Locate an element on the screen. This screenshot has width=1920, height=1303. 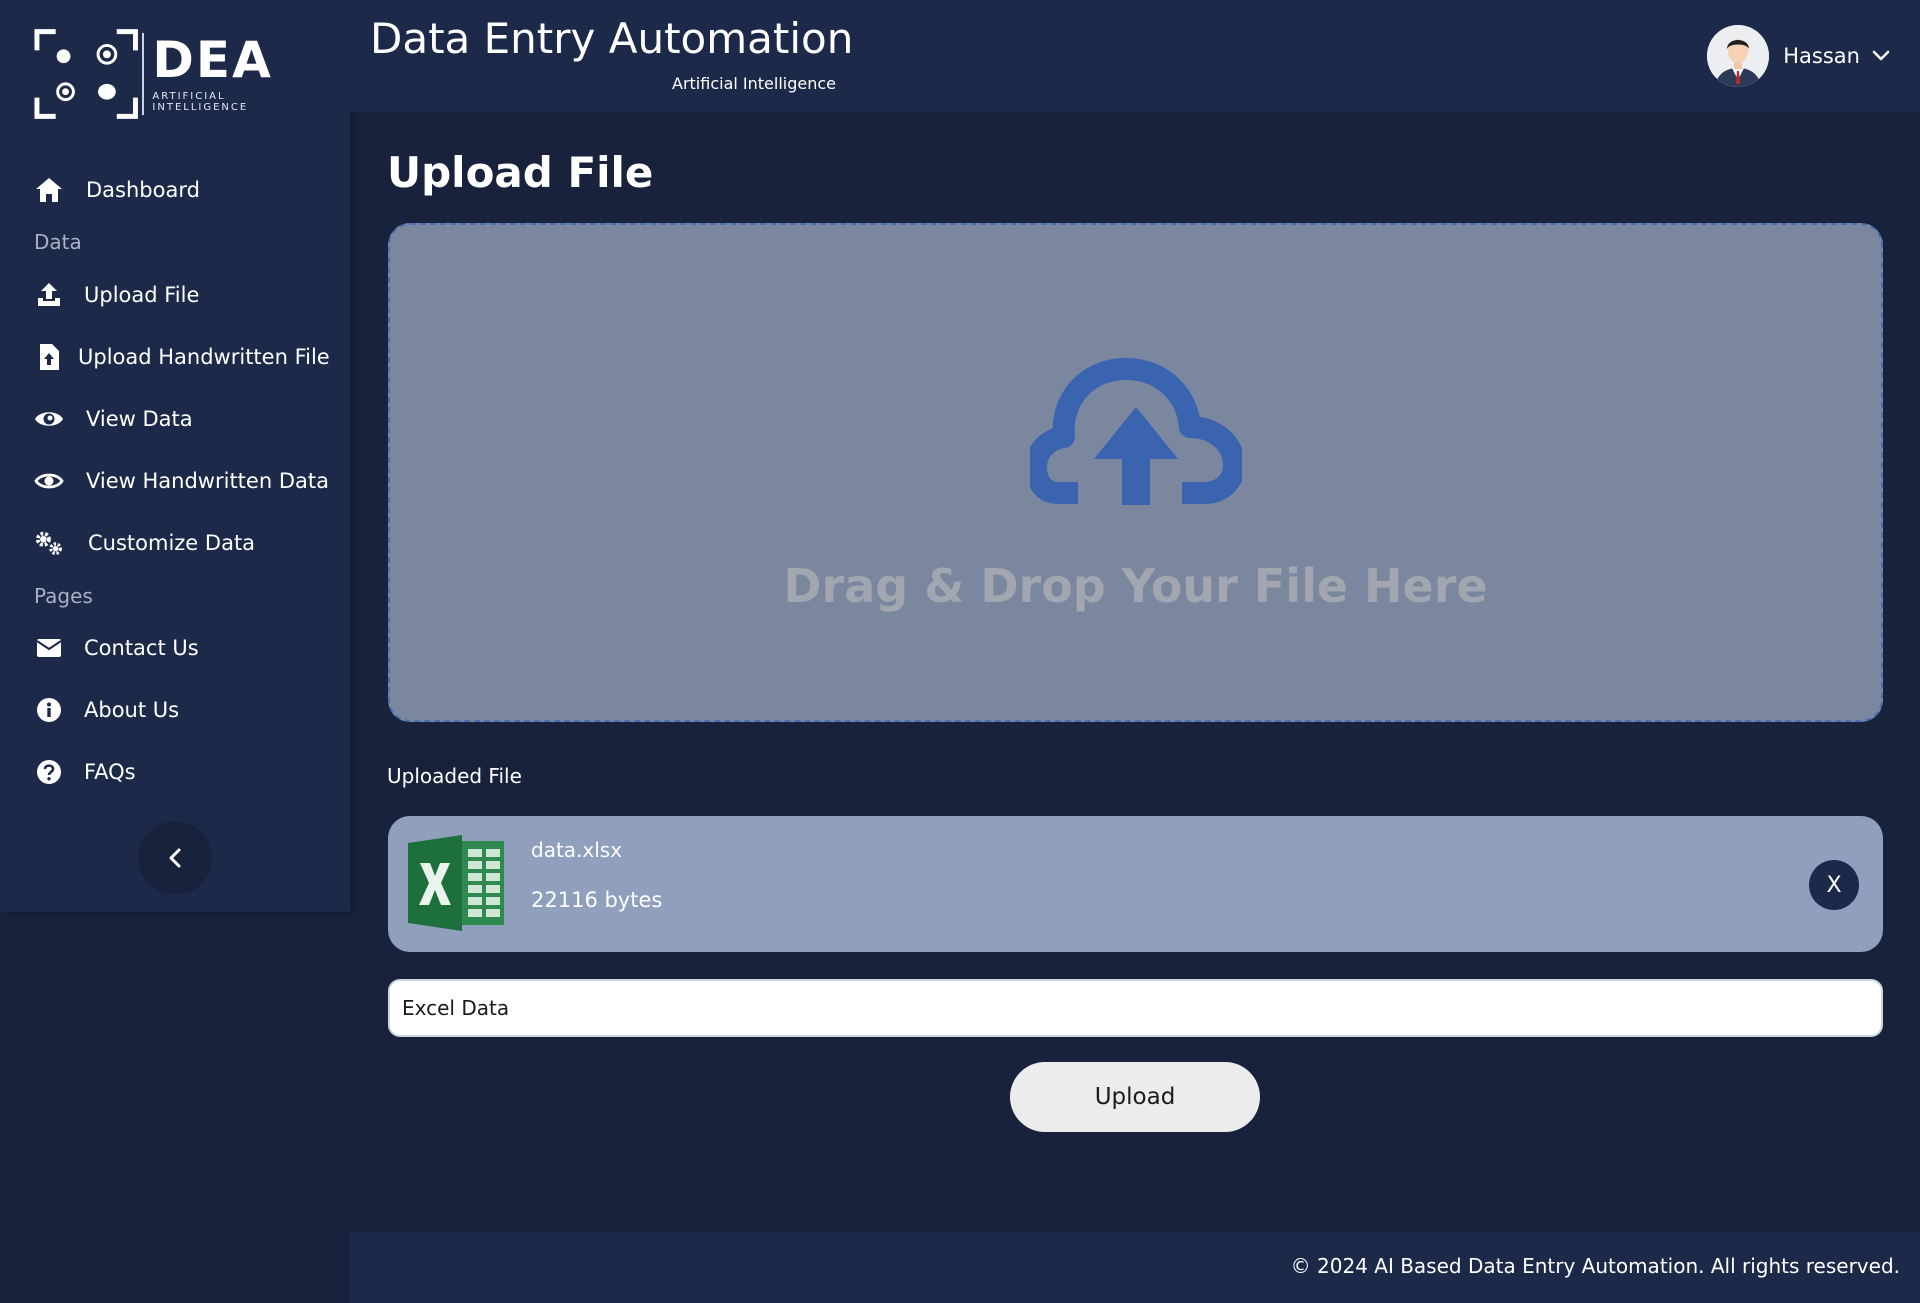
sidebar-item-customize-data: Customize Data is located at coordinates (144, 543).